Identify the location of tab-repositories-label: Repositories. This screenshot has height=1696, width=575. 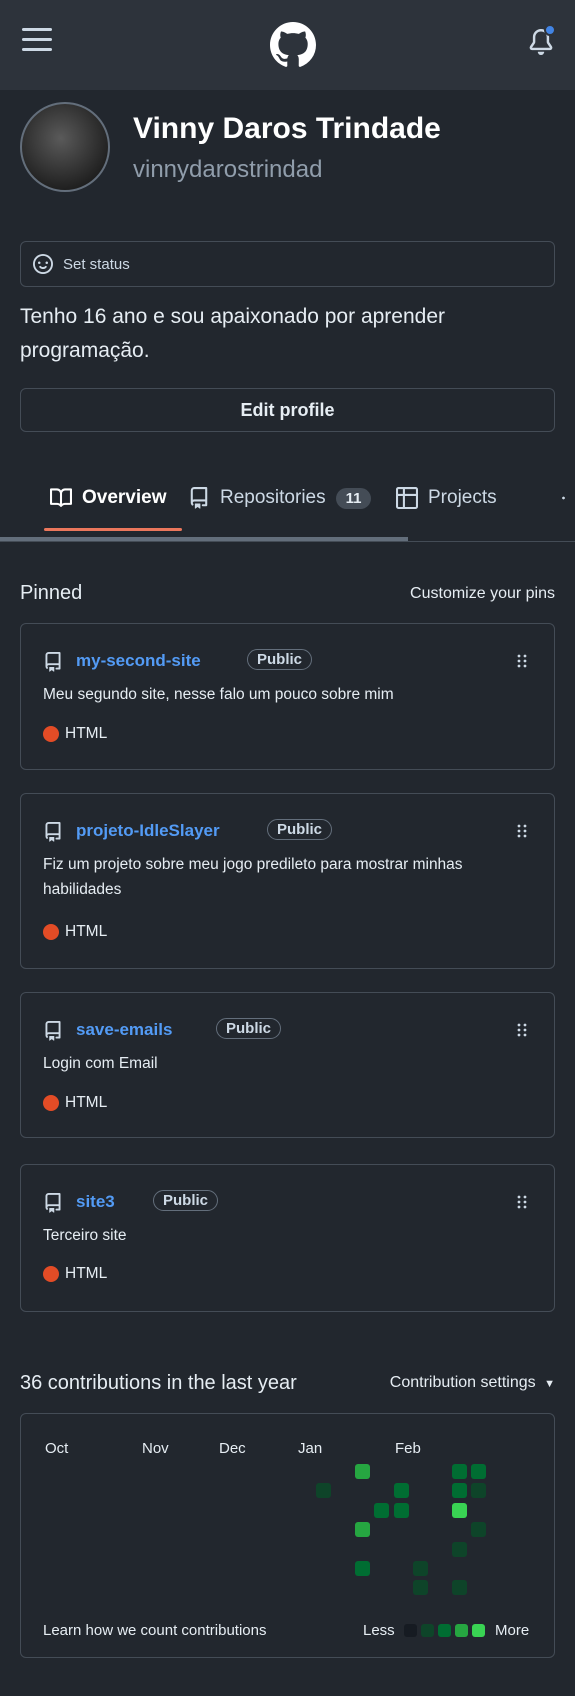
(273, 497).